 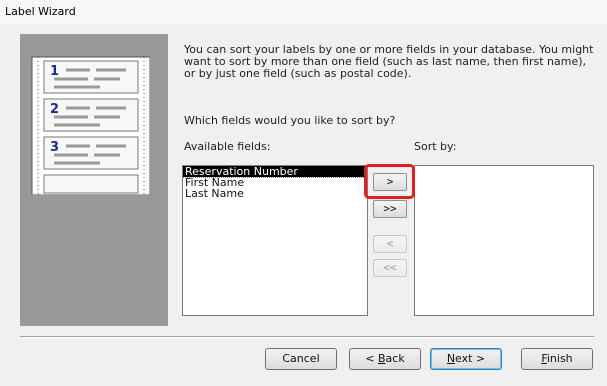 What do you see at coordinates (54, 147) in the screenshot?
I see `svg-text: 3` at bounding box center [54, 147].